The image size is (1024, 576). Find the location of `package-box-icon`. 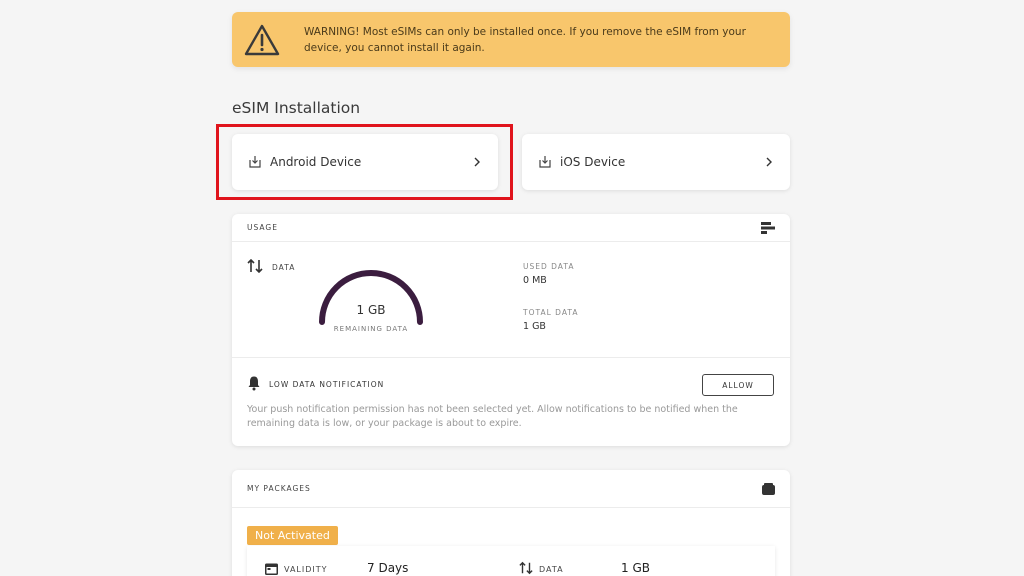

package-box-icon is located at coordinates (768, 488).